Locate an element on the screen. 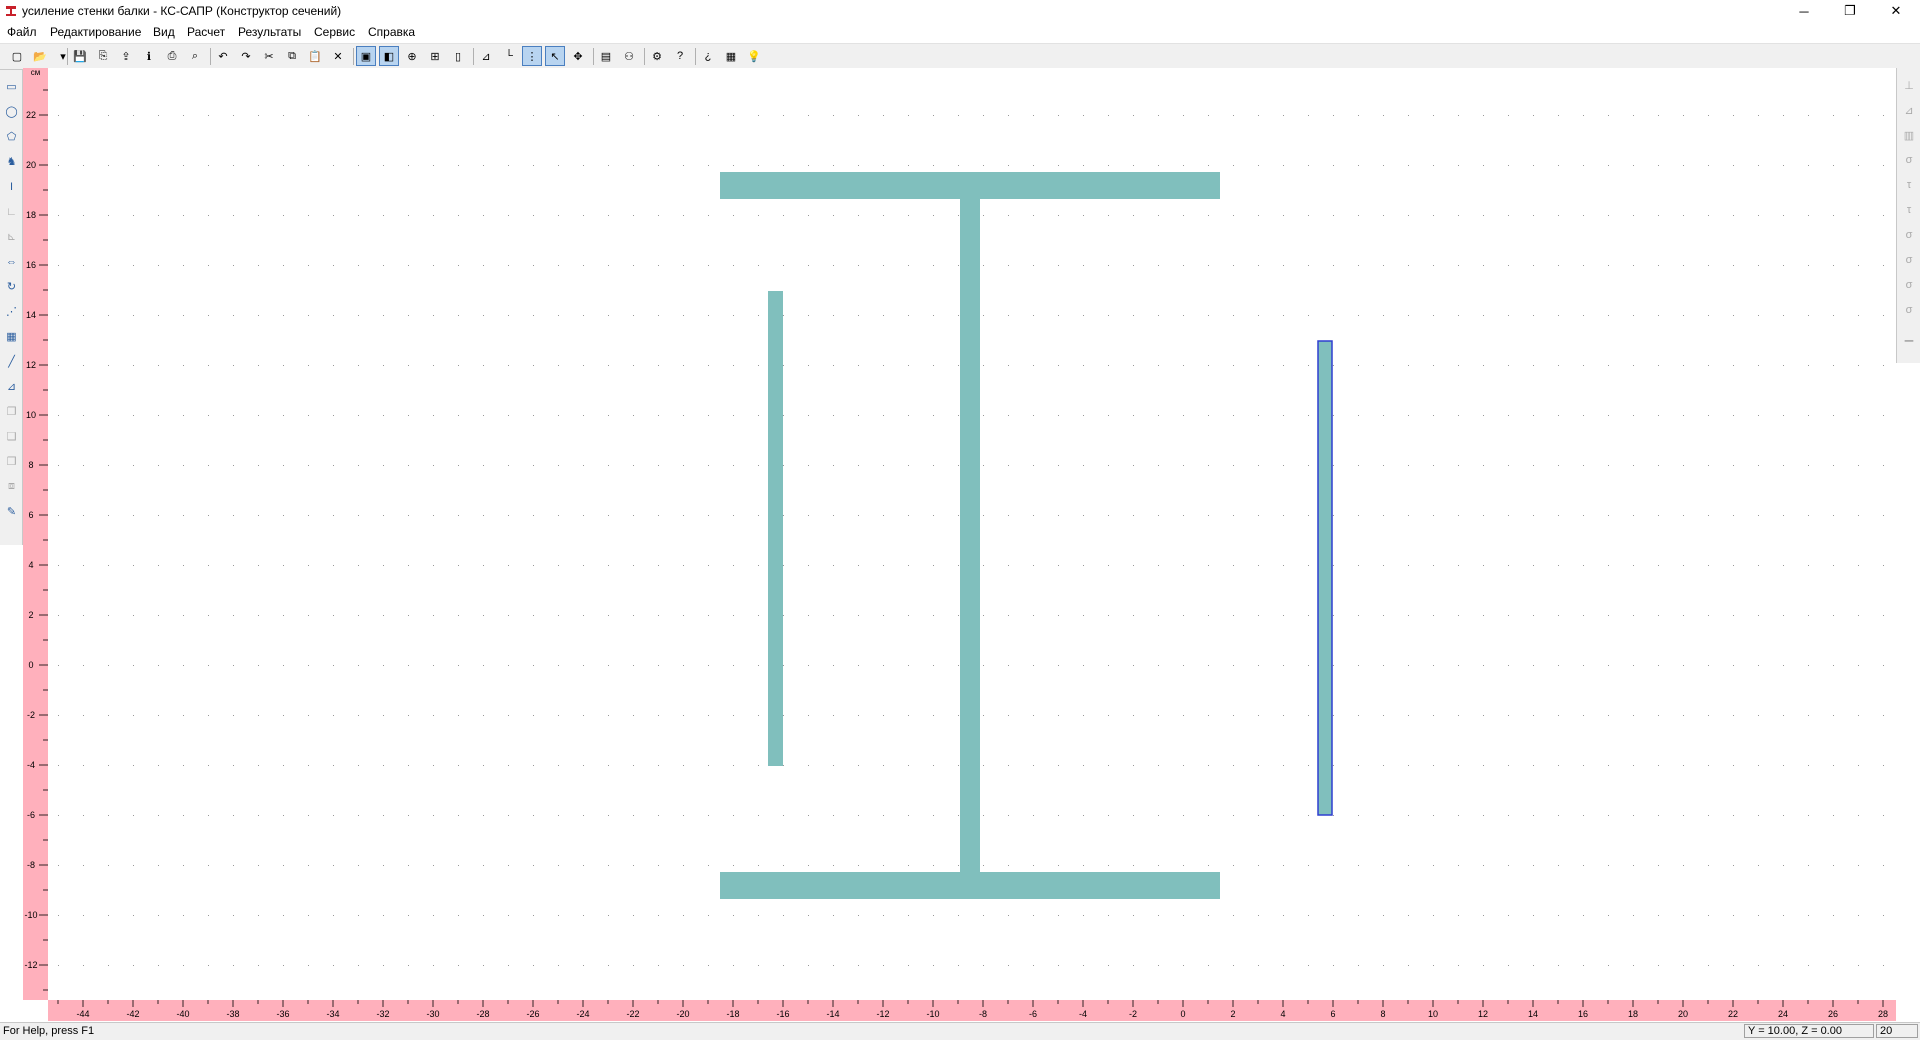  undo-button: ↶ is located at coordinates (223, 56).